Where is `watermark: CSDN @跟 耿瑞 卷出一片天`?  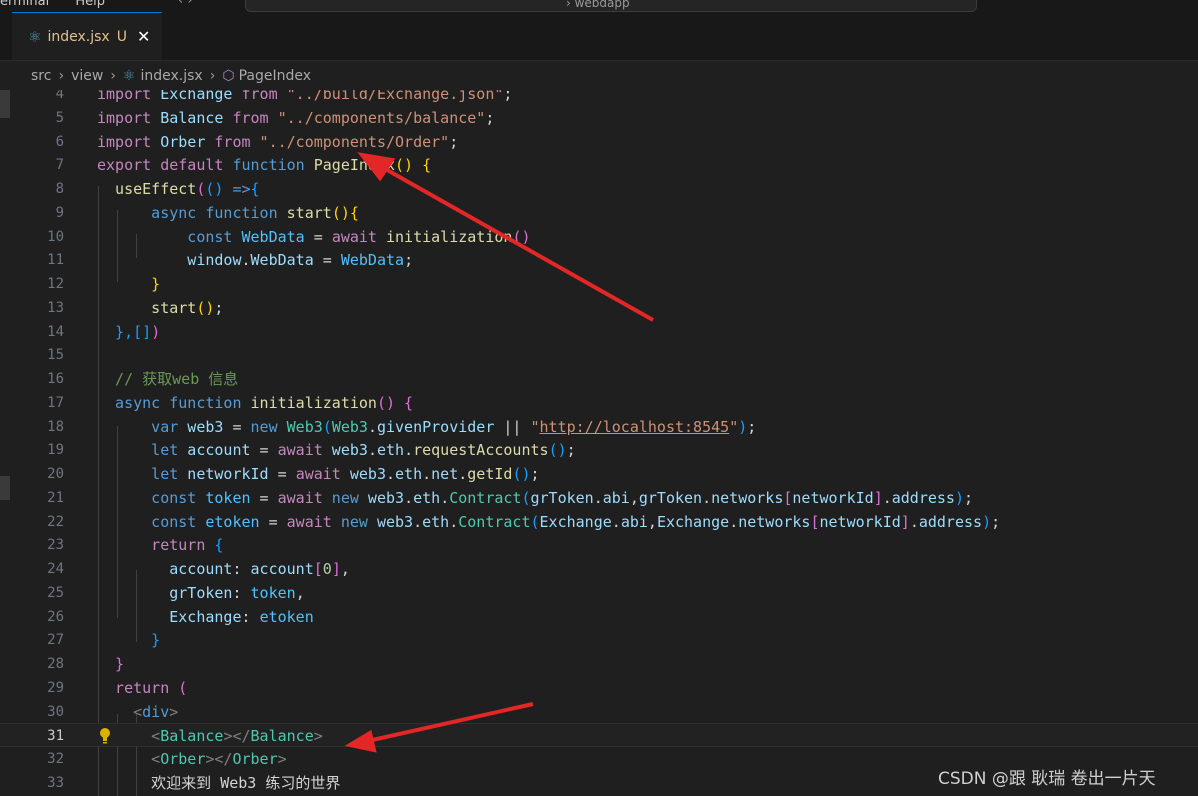 watermark: CSDN @跟 耿瑞 卷出一片天 is located at coordinates (1047, 779).